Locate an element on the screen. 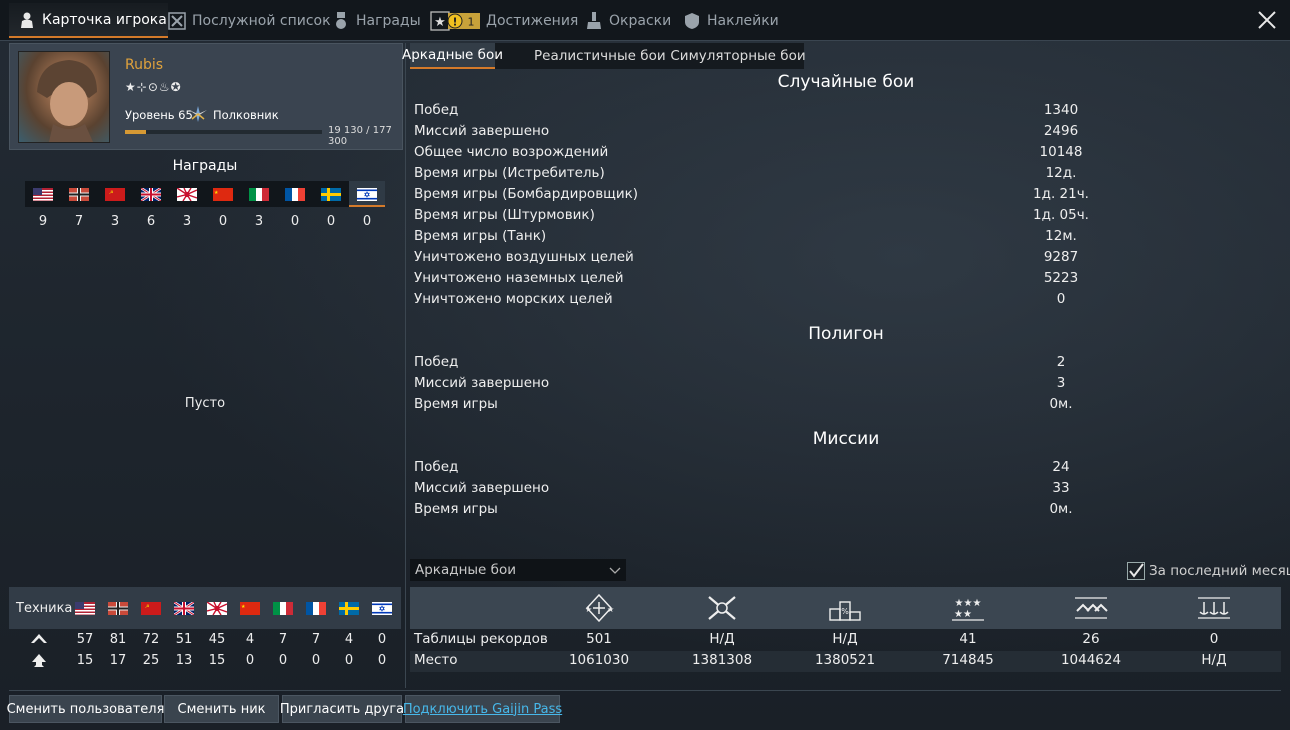 This screenshot has height=730, width=1290. award-count-italy: 3 is located at coordinates (259, 221).